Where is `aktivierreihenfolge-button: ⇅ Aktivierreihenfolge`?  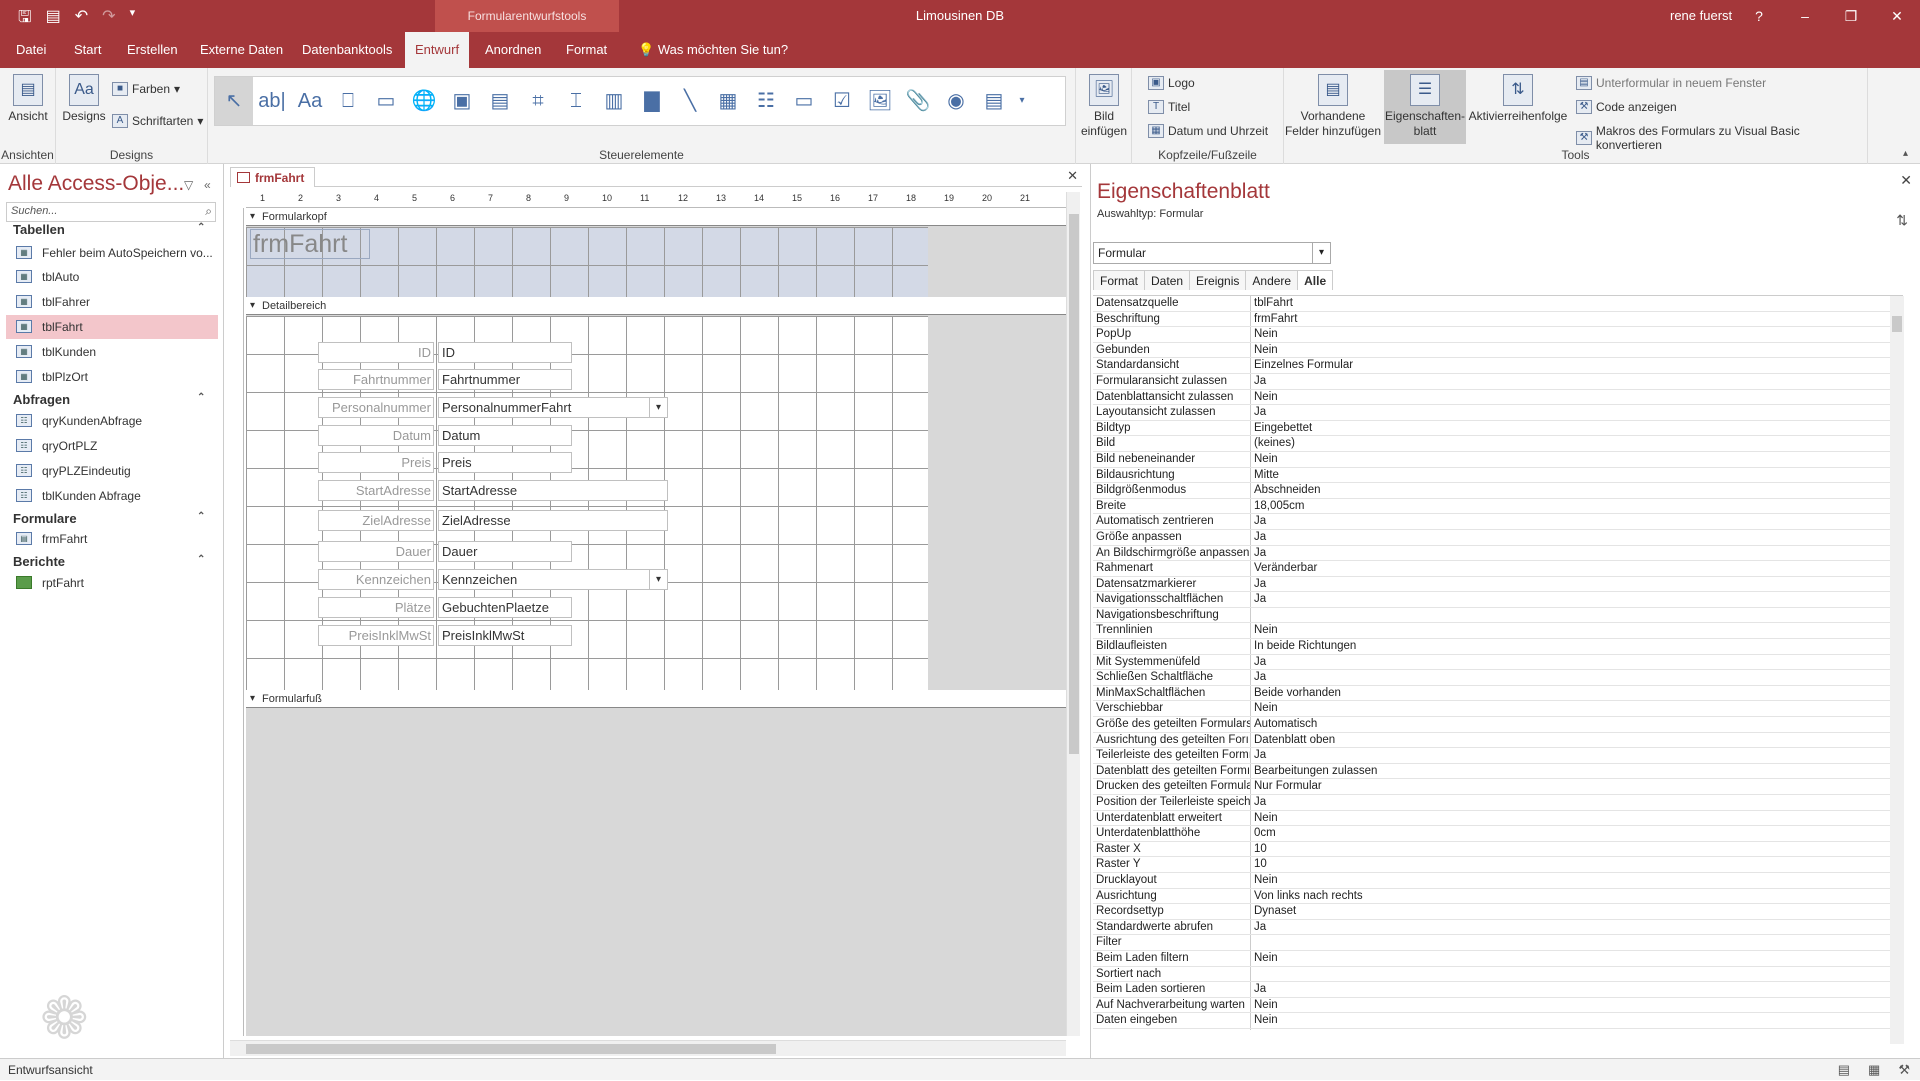 aktivierreihenfolge-button: ⇅ Aktivierreihenfolge is located at coordinates (1518, 99).